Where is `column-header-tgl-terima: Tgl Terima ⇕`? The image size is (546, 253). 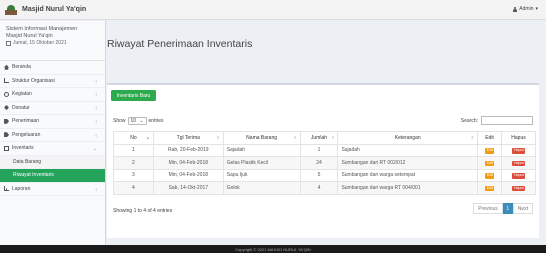
column-header-tgl-terima: Tgl Terima ⇕ is located at coordinates (188, 138).